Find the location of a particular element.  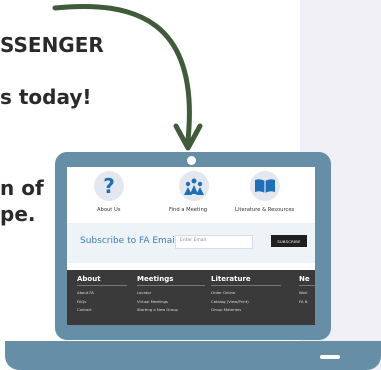

footer-link: About FA is located at coordinates (102, 293).